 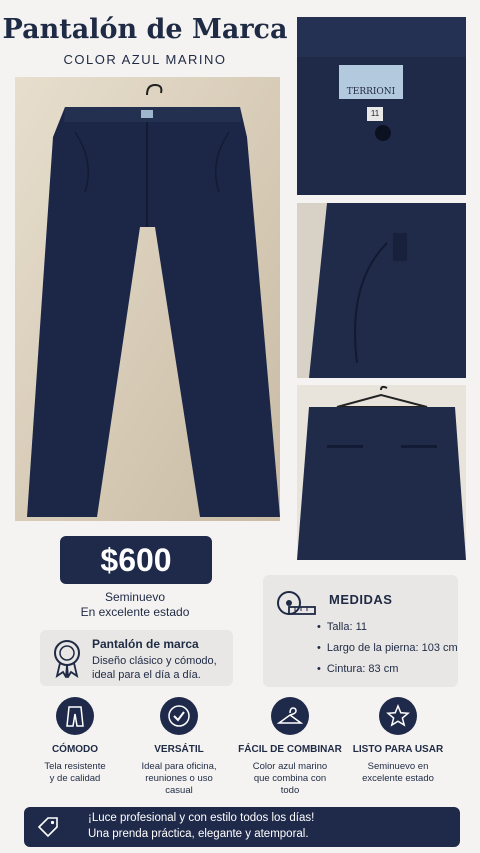 What do you see at coordinates (179, 778) in the screenshot?
I see `feature-text: reuniones o uso` at bounding box center [179, 778].